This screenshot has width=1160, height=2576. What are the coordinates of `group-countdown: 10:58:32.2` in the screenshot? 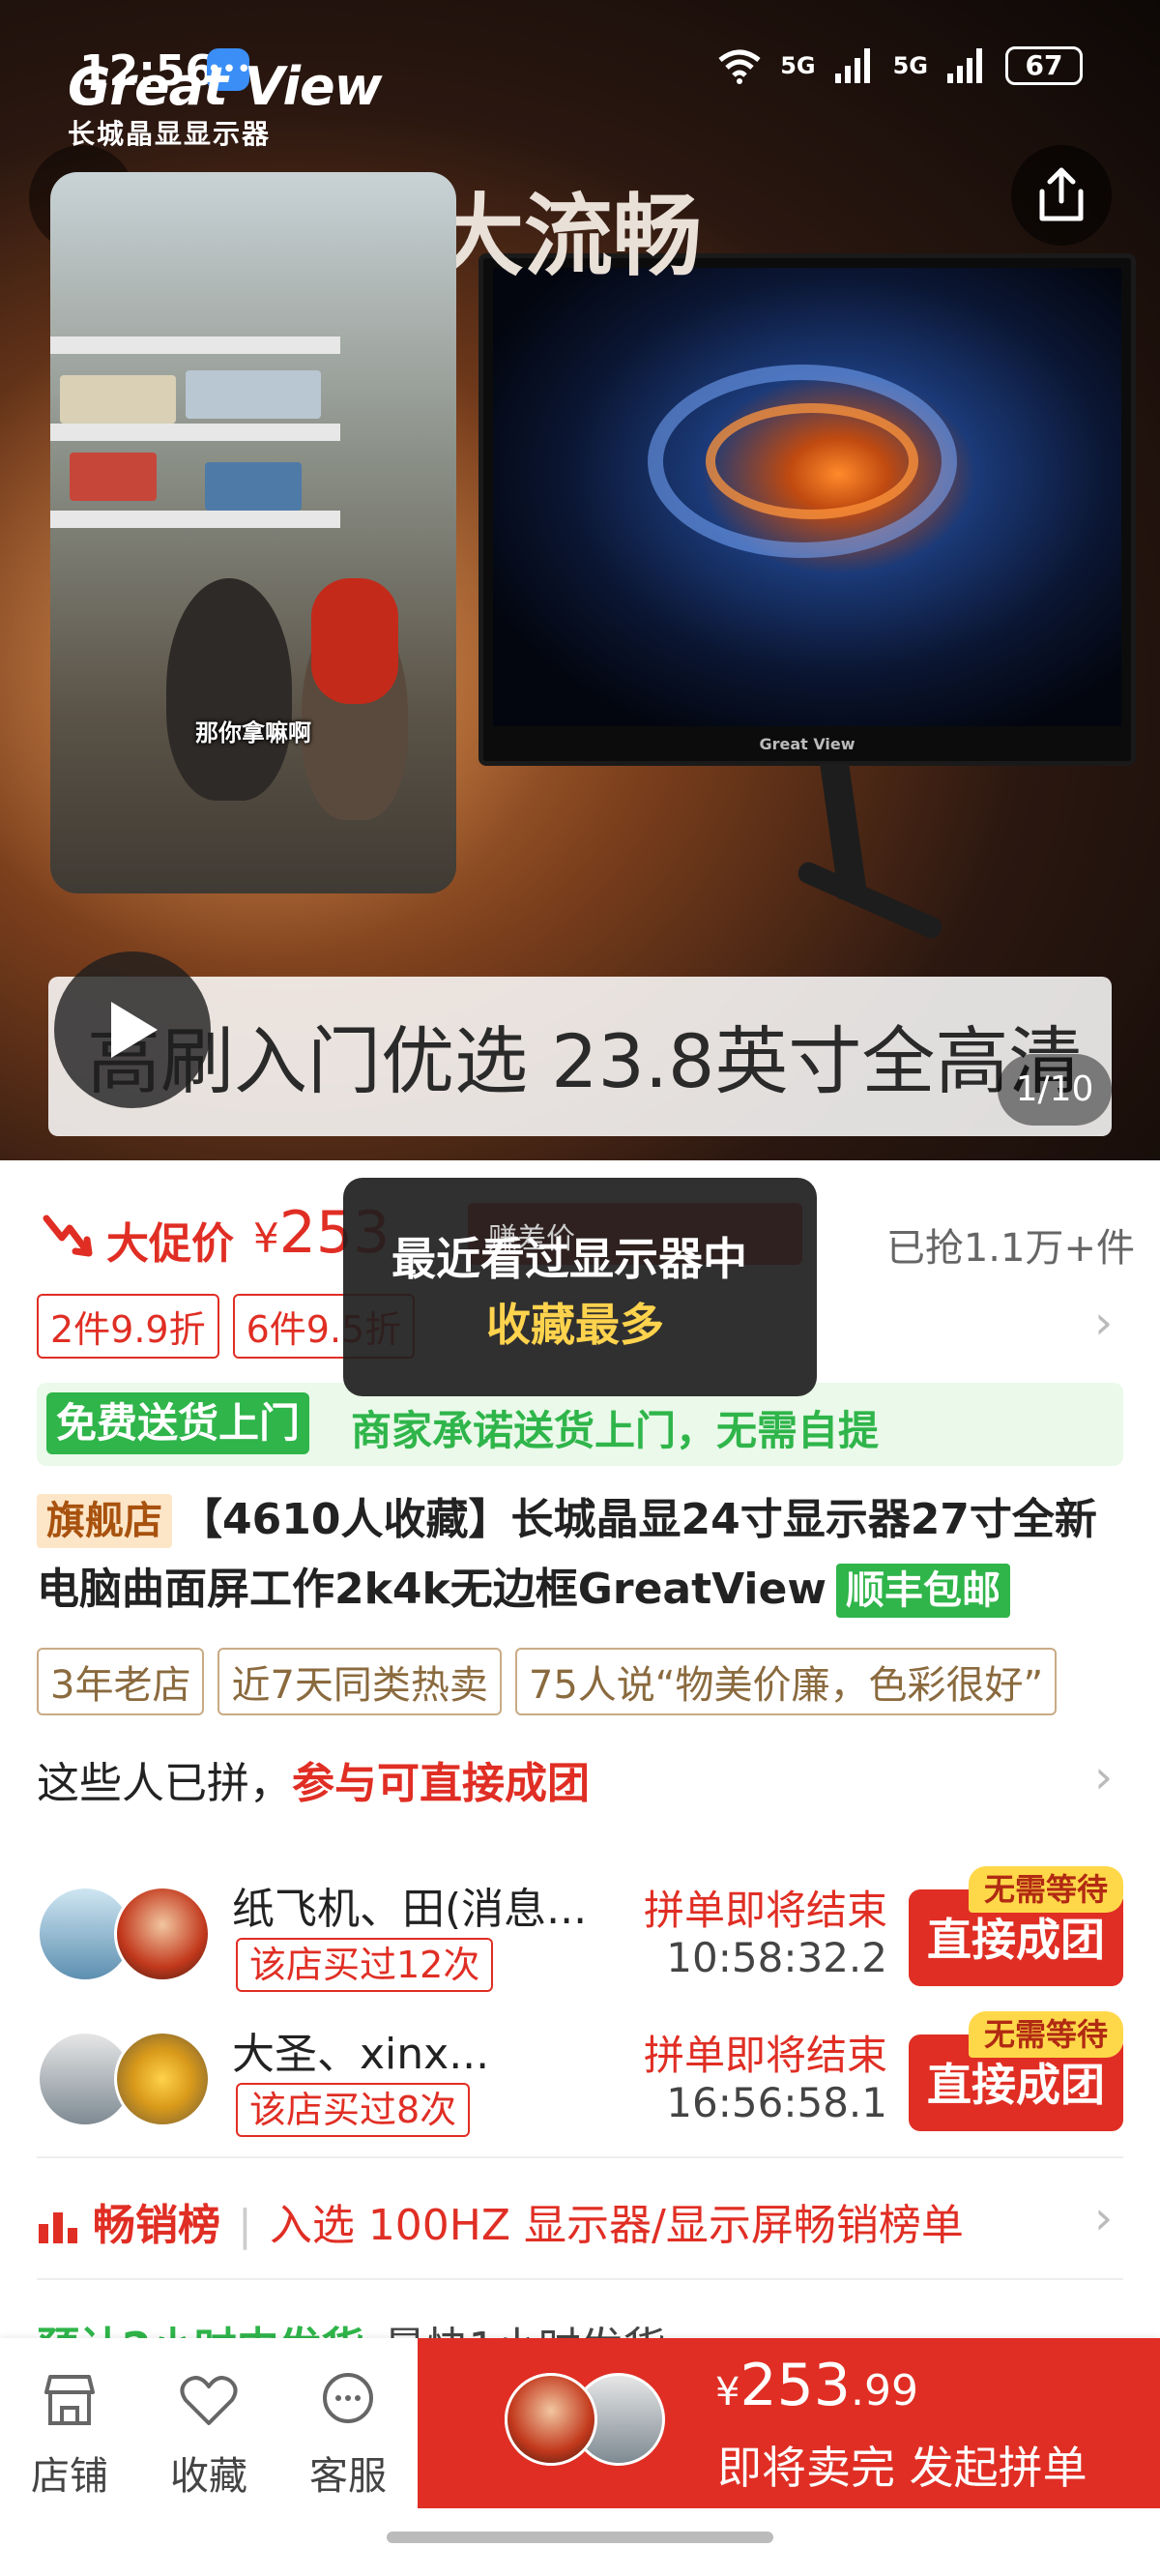 It's located at (777, 1957).